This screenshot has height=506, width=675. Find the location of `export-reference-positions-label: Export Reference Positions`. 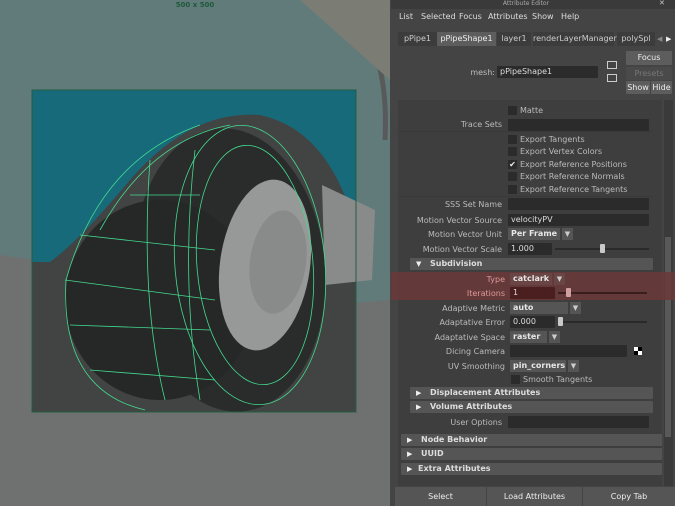

export-reference-positions-label: Export Reference Positions is located at coordinates (573, 164).